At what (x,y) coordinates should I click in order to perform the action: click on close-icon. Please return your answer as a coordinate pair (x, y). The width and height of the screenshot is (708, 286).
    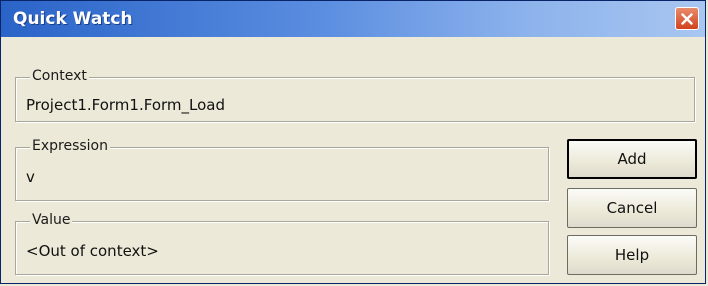
    Looking at the image, I should click on (687, 18).